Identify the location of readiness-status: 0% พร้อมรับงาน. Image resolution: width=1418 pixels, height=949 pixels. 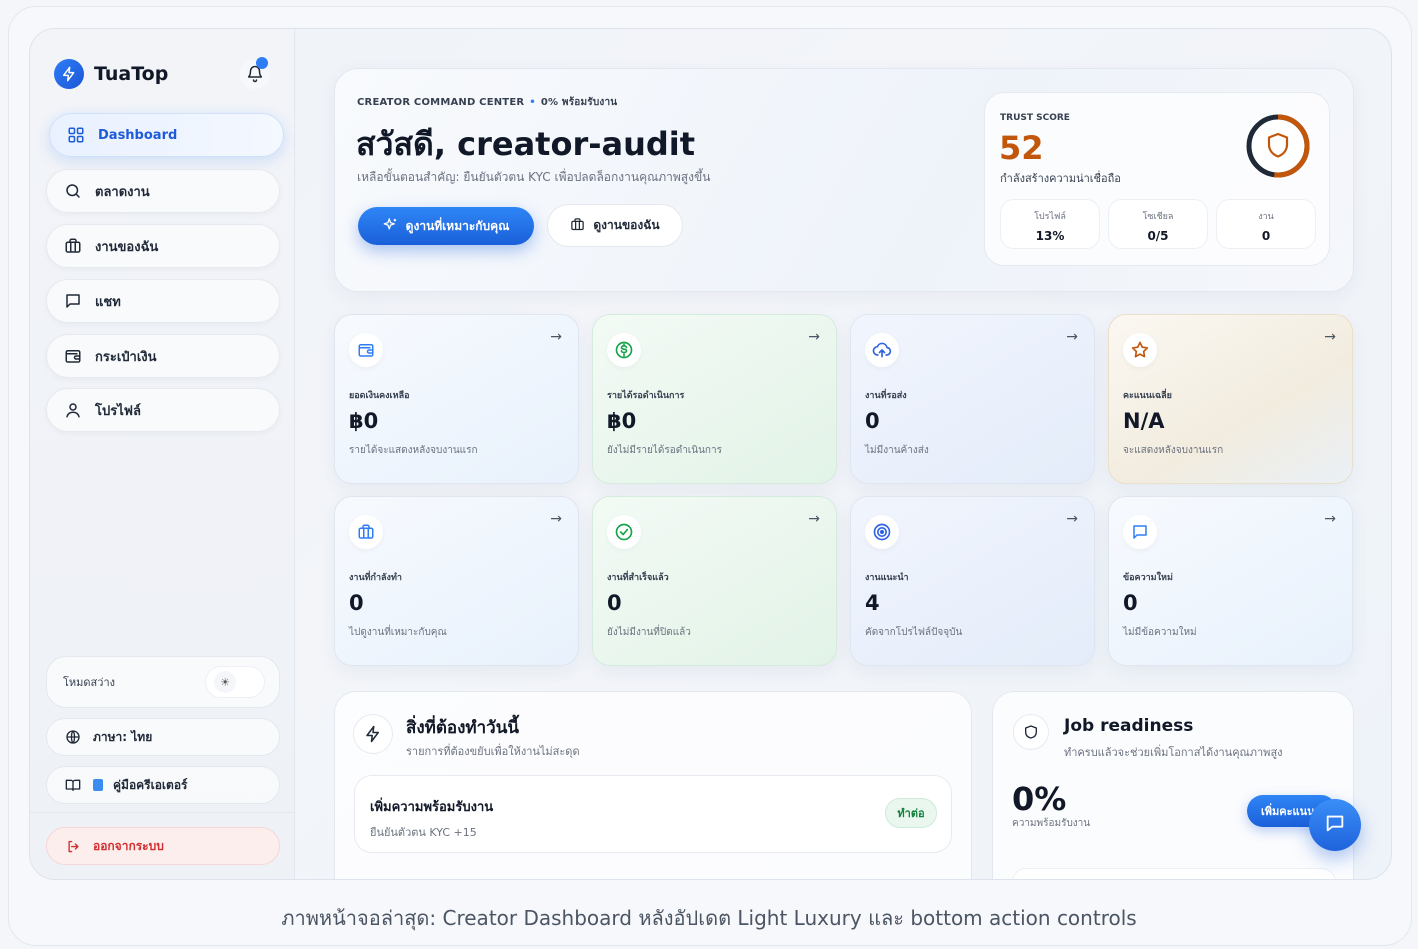
(579, 102).